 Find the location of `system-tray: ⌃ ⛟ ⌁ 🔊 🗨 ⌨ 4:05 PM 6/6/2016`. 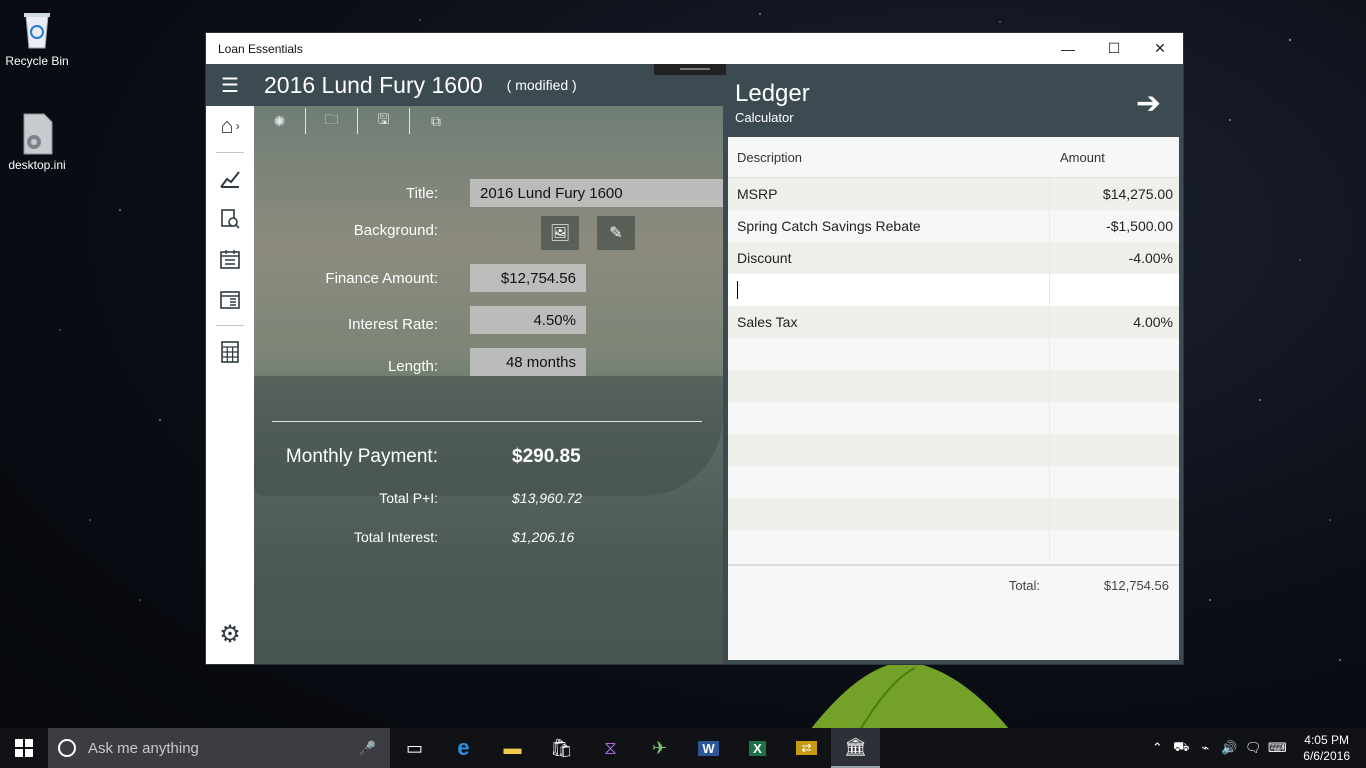

system-tray: ⌃ ⛟ ⌁ 🔊 🗨 ⌨ 4:05 PM 6/6/2016 is located at coordinates (1255, 748).